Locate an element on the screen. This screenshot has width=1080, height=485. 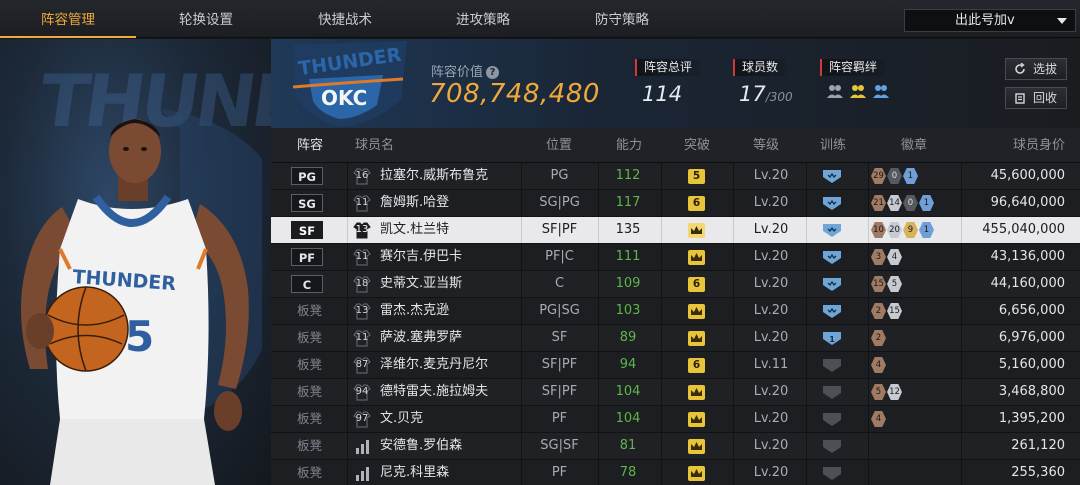
col-header-training: 训练 is located at coordinates (833, 145).